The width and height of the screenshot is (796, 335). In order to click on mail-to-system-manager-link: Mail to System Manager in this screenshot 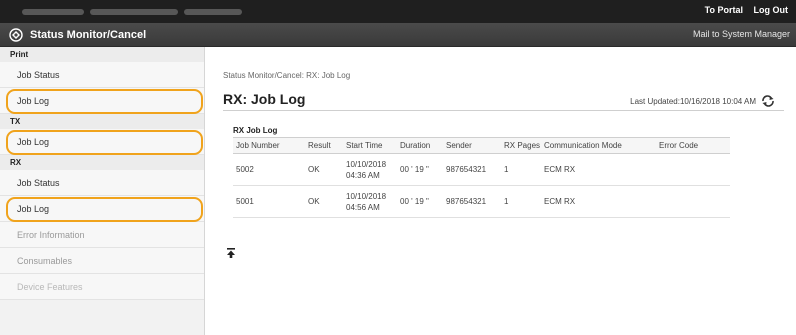, I will do `click(741, 34)`.